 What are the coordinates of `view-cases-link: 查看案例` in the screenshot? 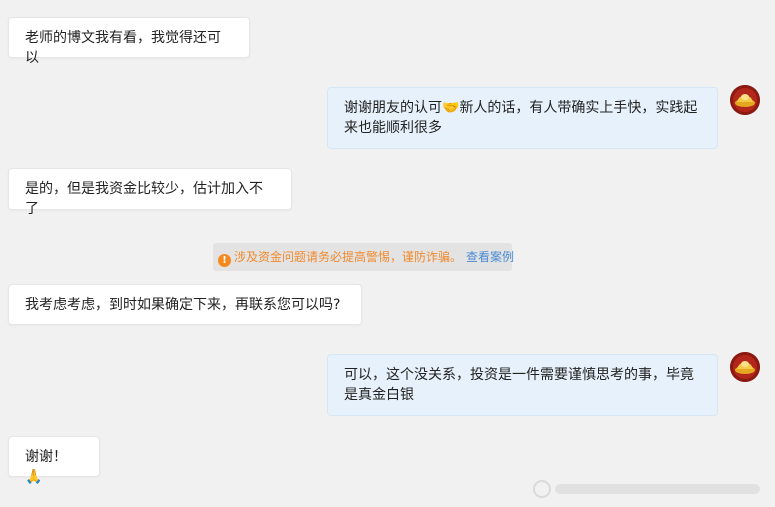 It's located at (490, 257).